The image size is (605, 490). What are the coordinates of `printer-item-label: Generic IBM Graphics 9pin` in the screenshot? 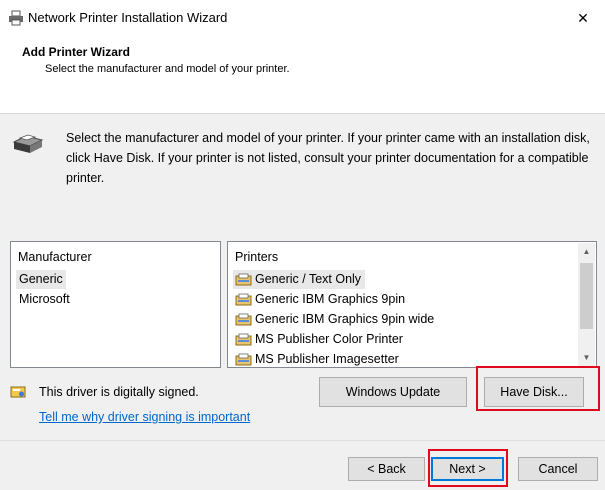 It's located at (330, 299).